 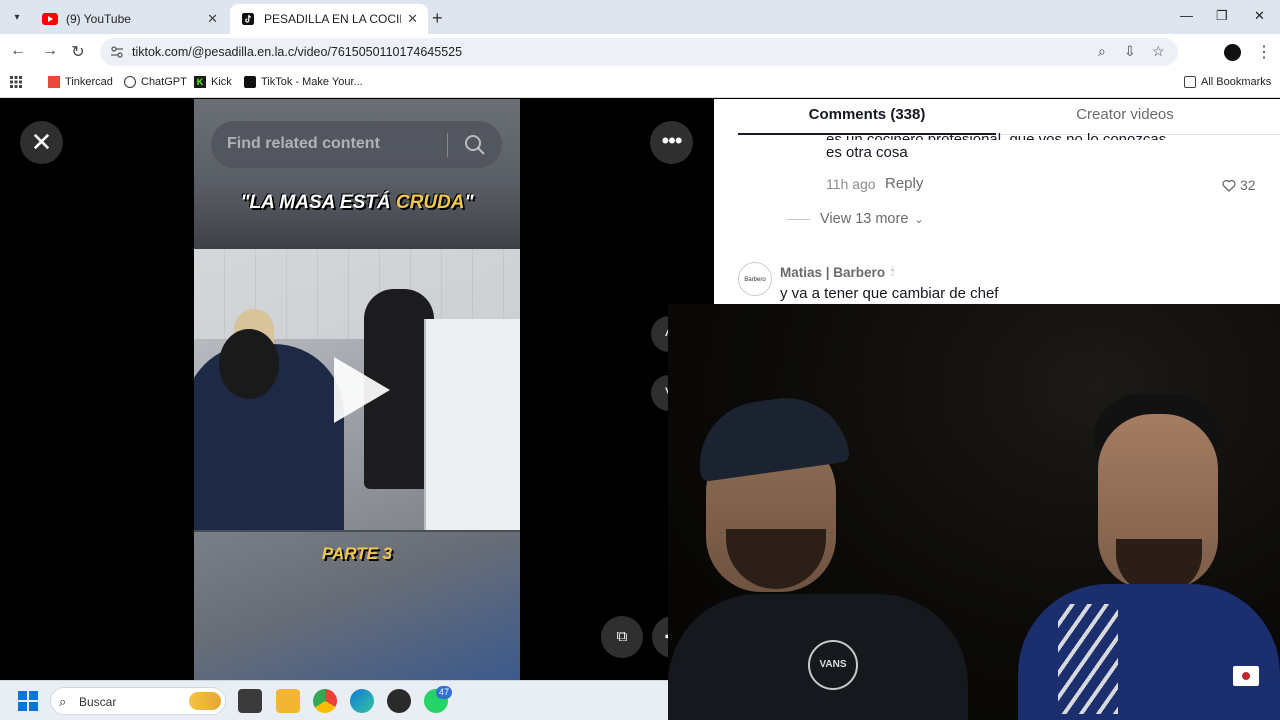 I want to click on search-highlight-icon, so click(x=205, y=701).